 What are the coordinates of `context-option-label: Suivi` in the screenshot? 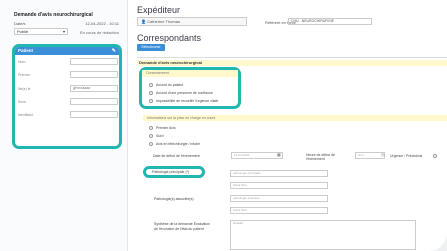 It's located at (160, 136).